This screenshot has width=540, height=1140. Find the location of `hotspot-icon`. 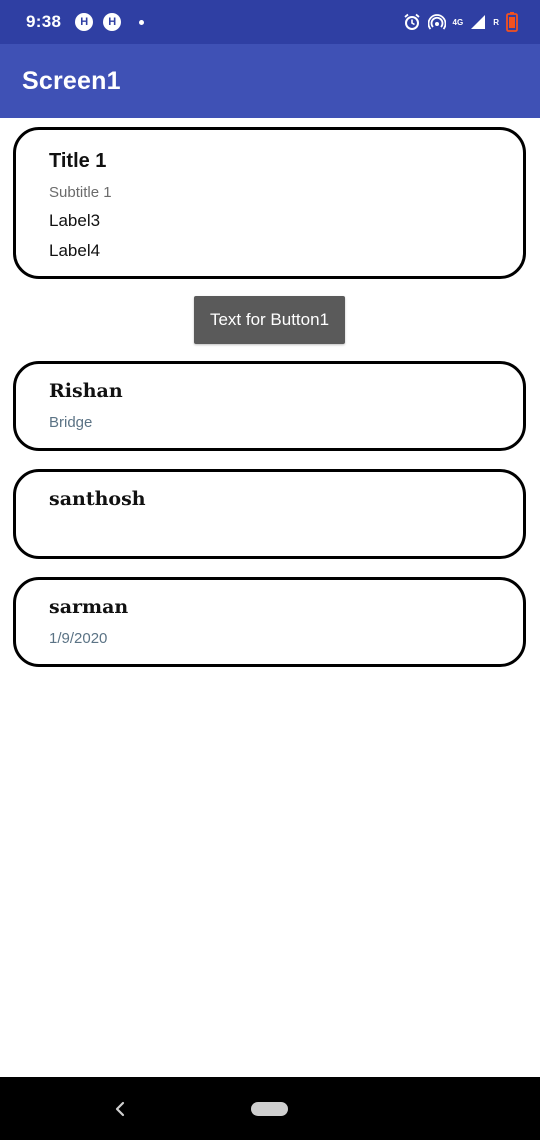

hotspot-icon is located at coordinates (436, 22).